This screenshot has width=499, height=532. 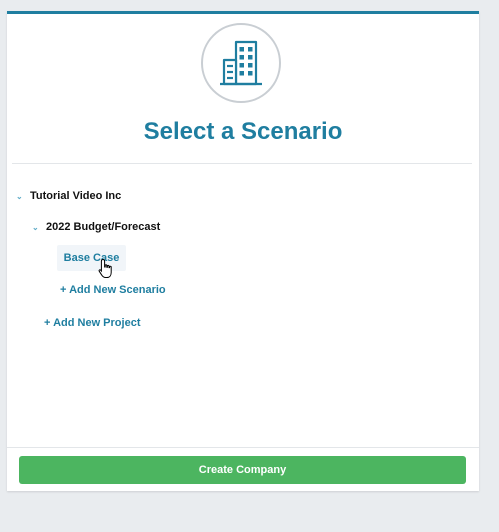 What do you see at coordinates (103, 227) in the screenshot?
I see `project-label: 2022 Budget/Forecast` at bounding box center [103, 227].